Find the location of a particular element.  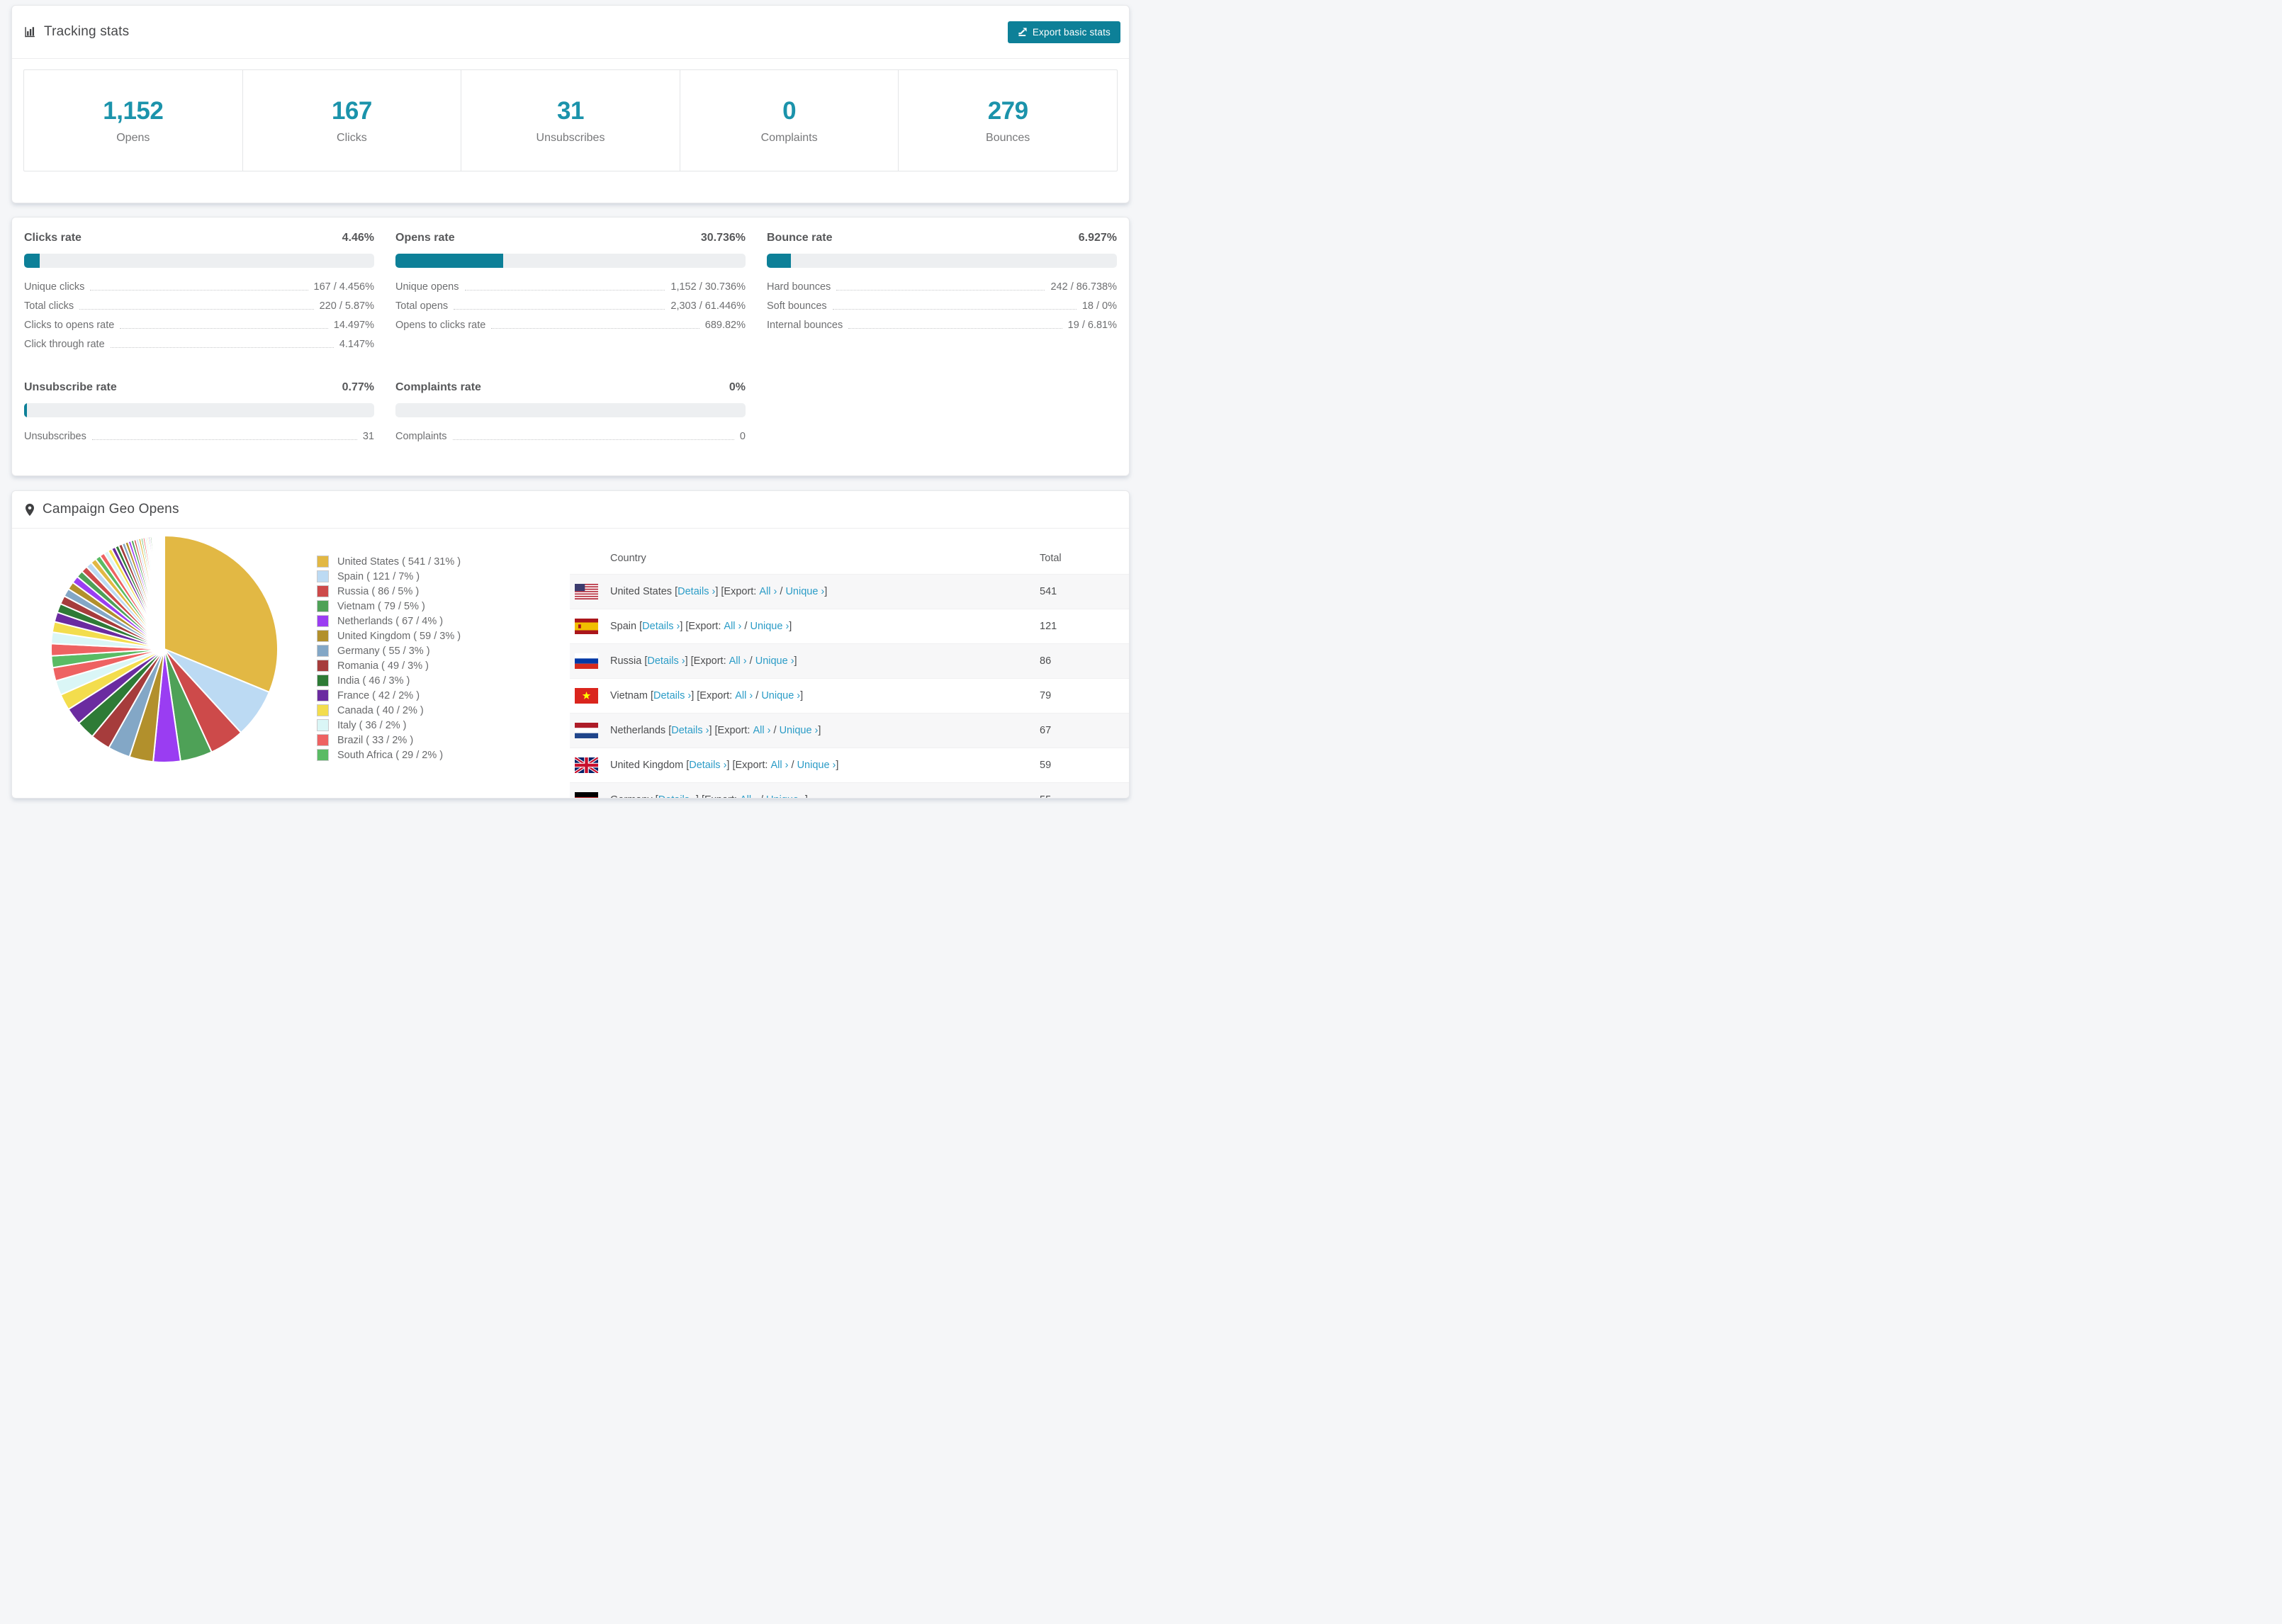

rate-value: 0% is located at coordinates (737, 387).